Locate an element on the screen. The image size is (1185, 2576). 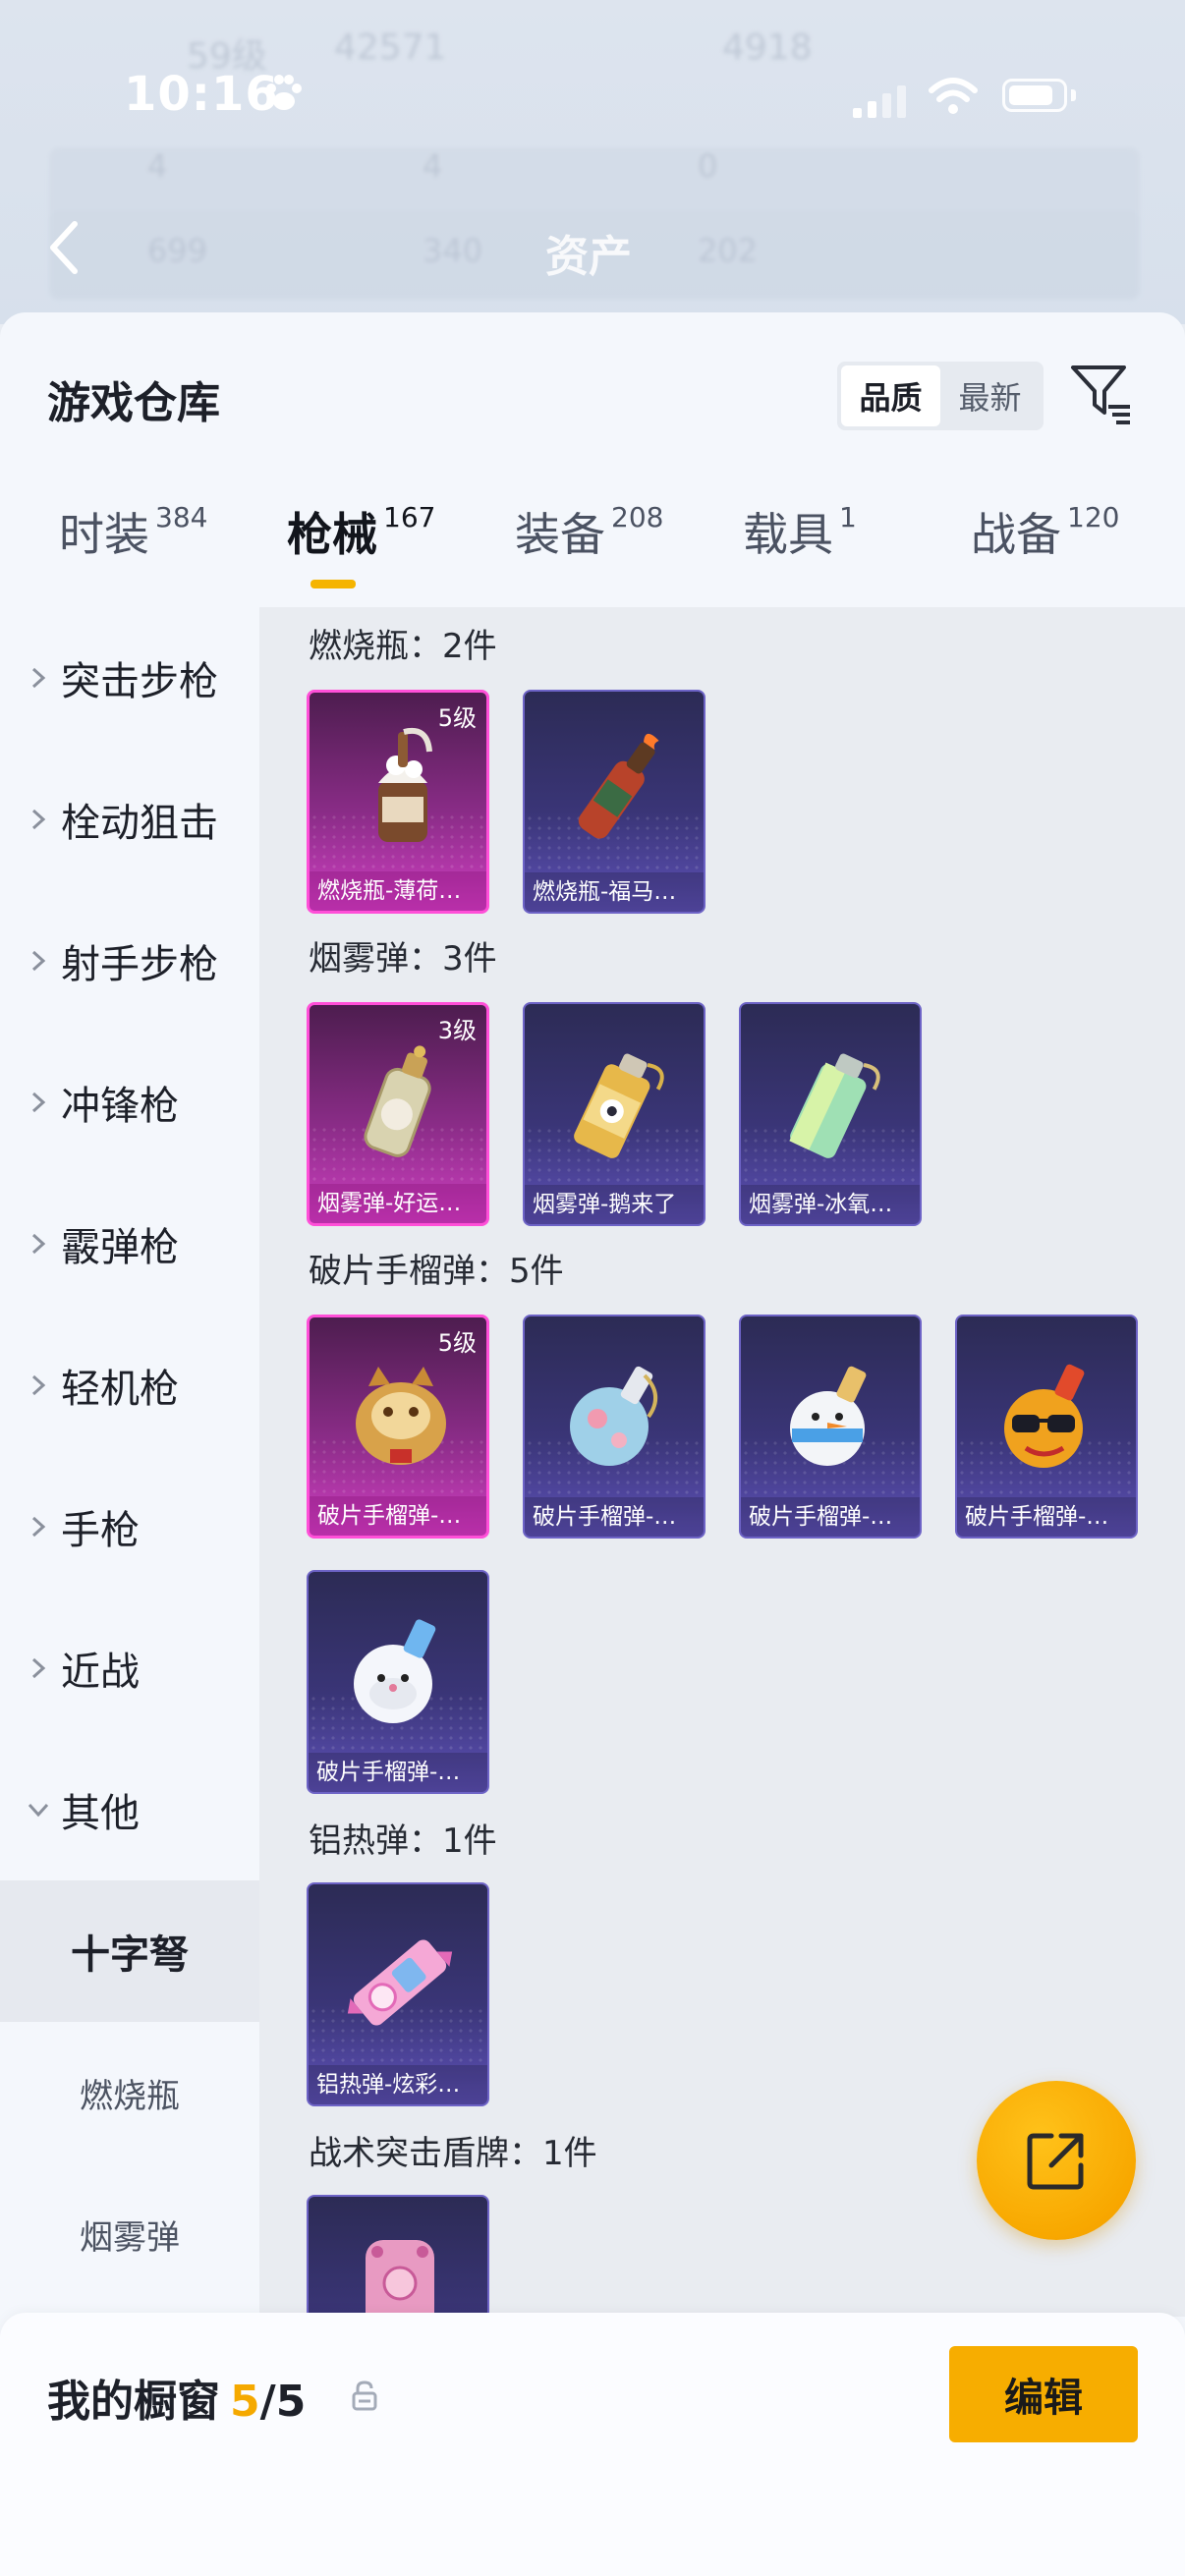
ghost-stat: 340 is located at coordinates (453, 250).